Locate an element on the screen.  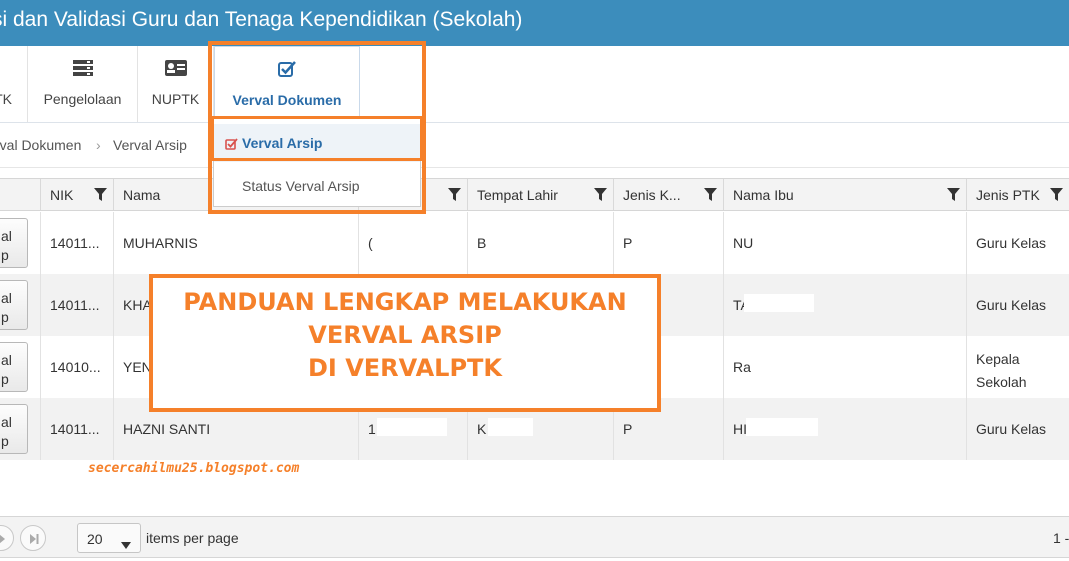
grid-pager: 20 items per page 1 - is located at coordinates (534, 537).